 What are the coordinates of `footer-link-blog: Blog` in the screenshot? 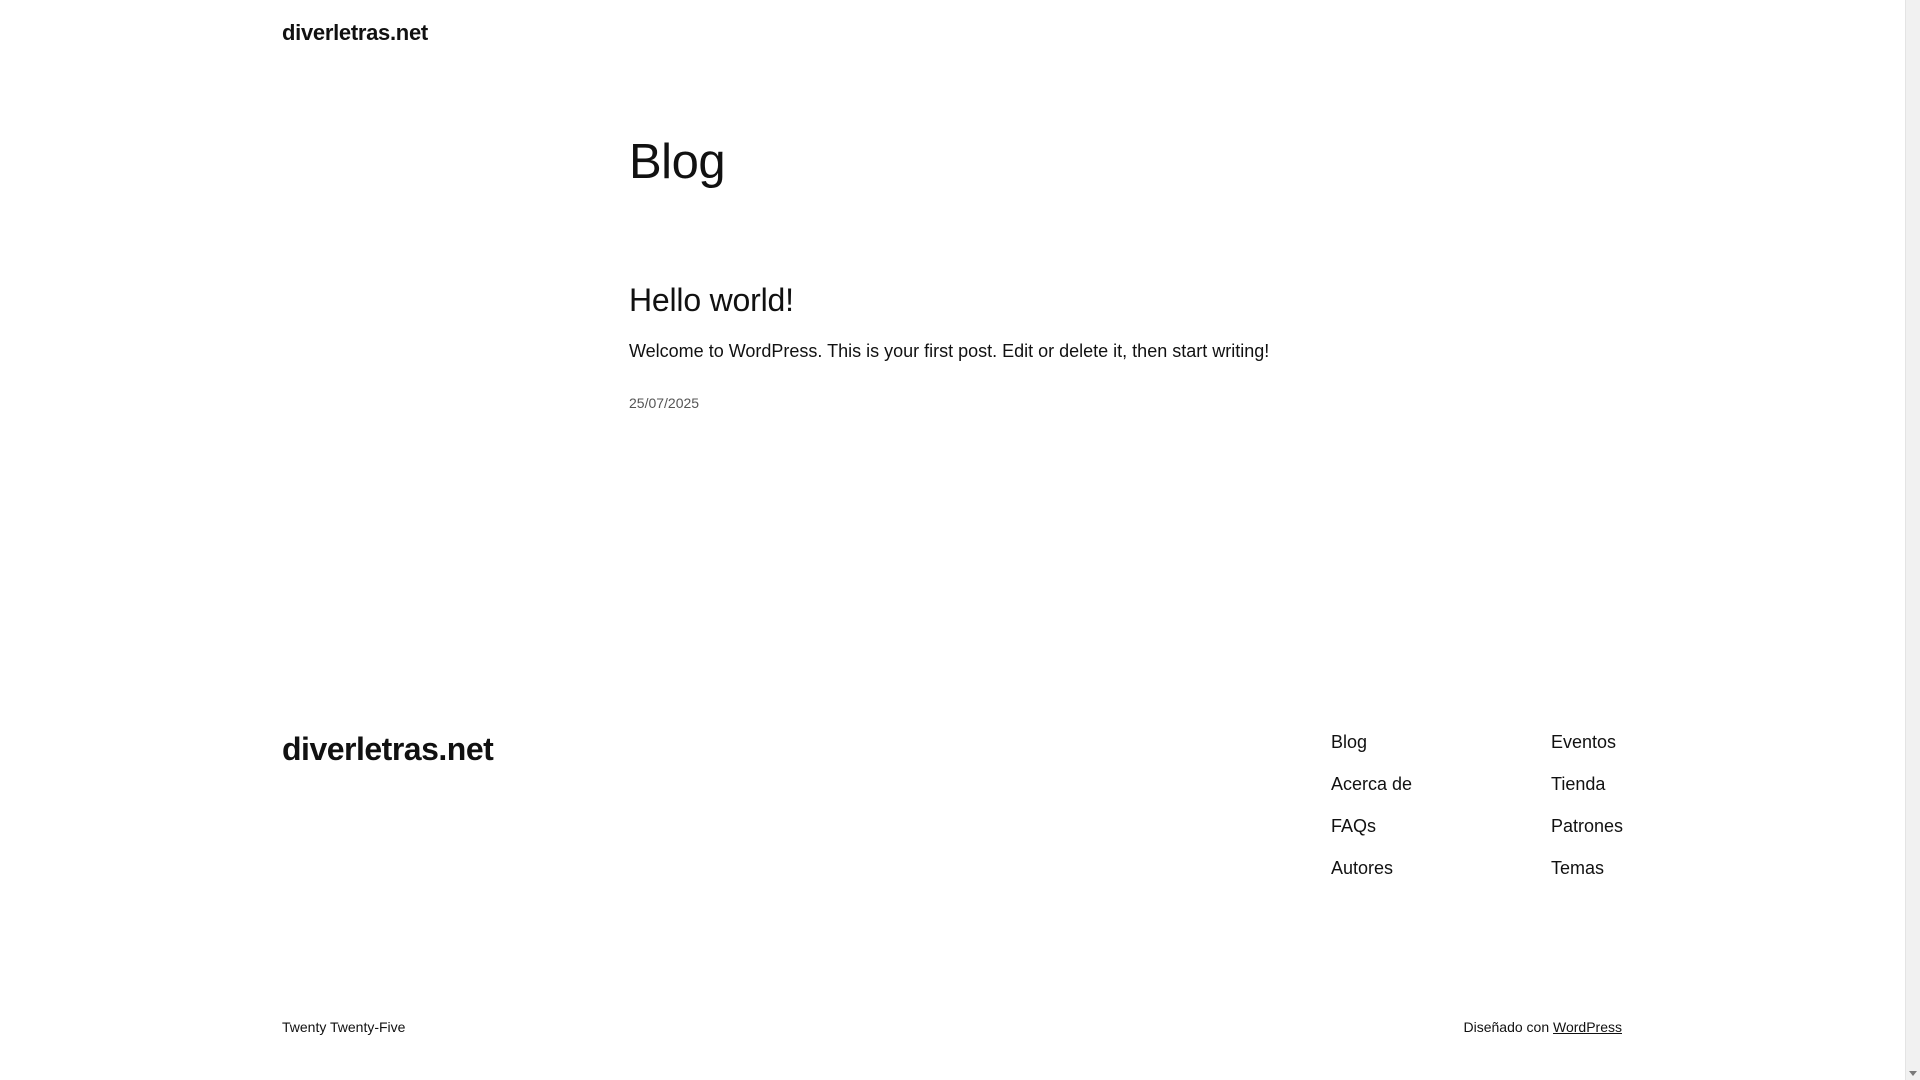 It's located at (1371, 742).